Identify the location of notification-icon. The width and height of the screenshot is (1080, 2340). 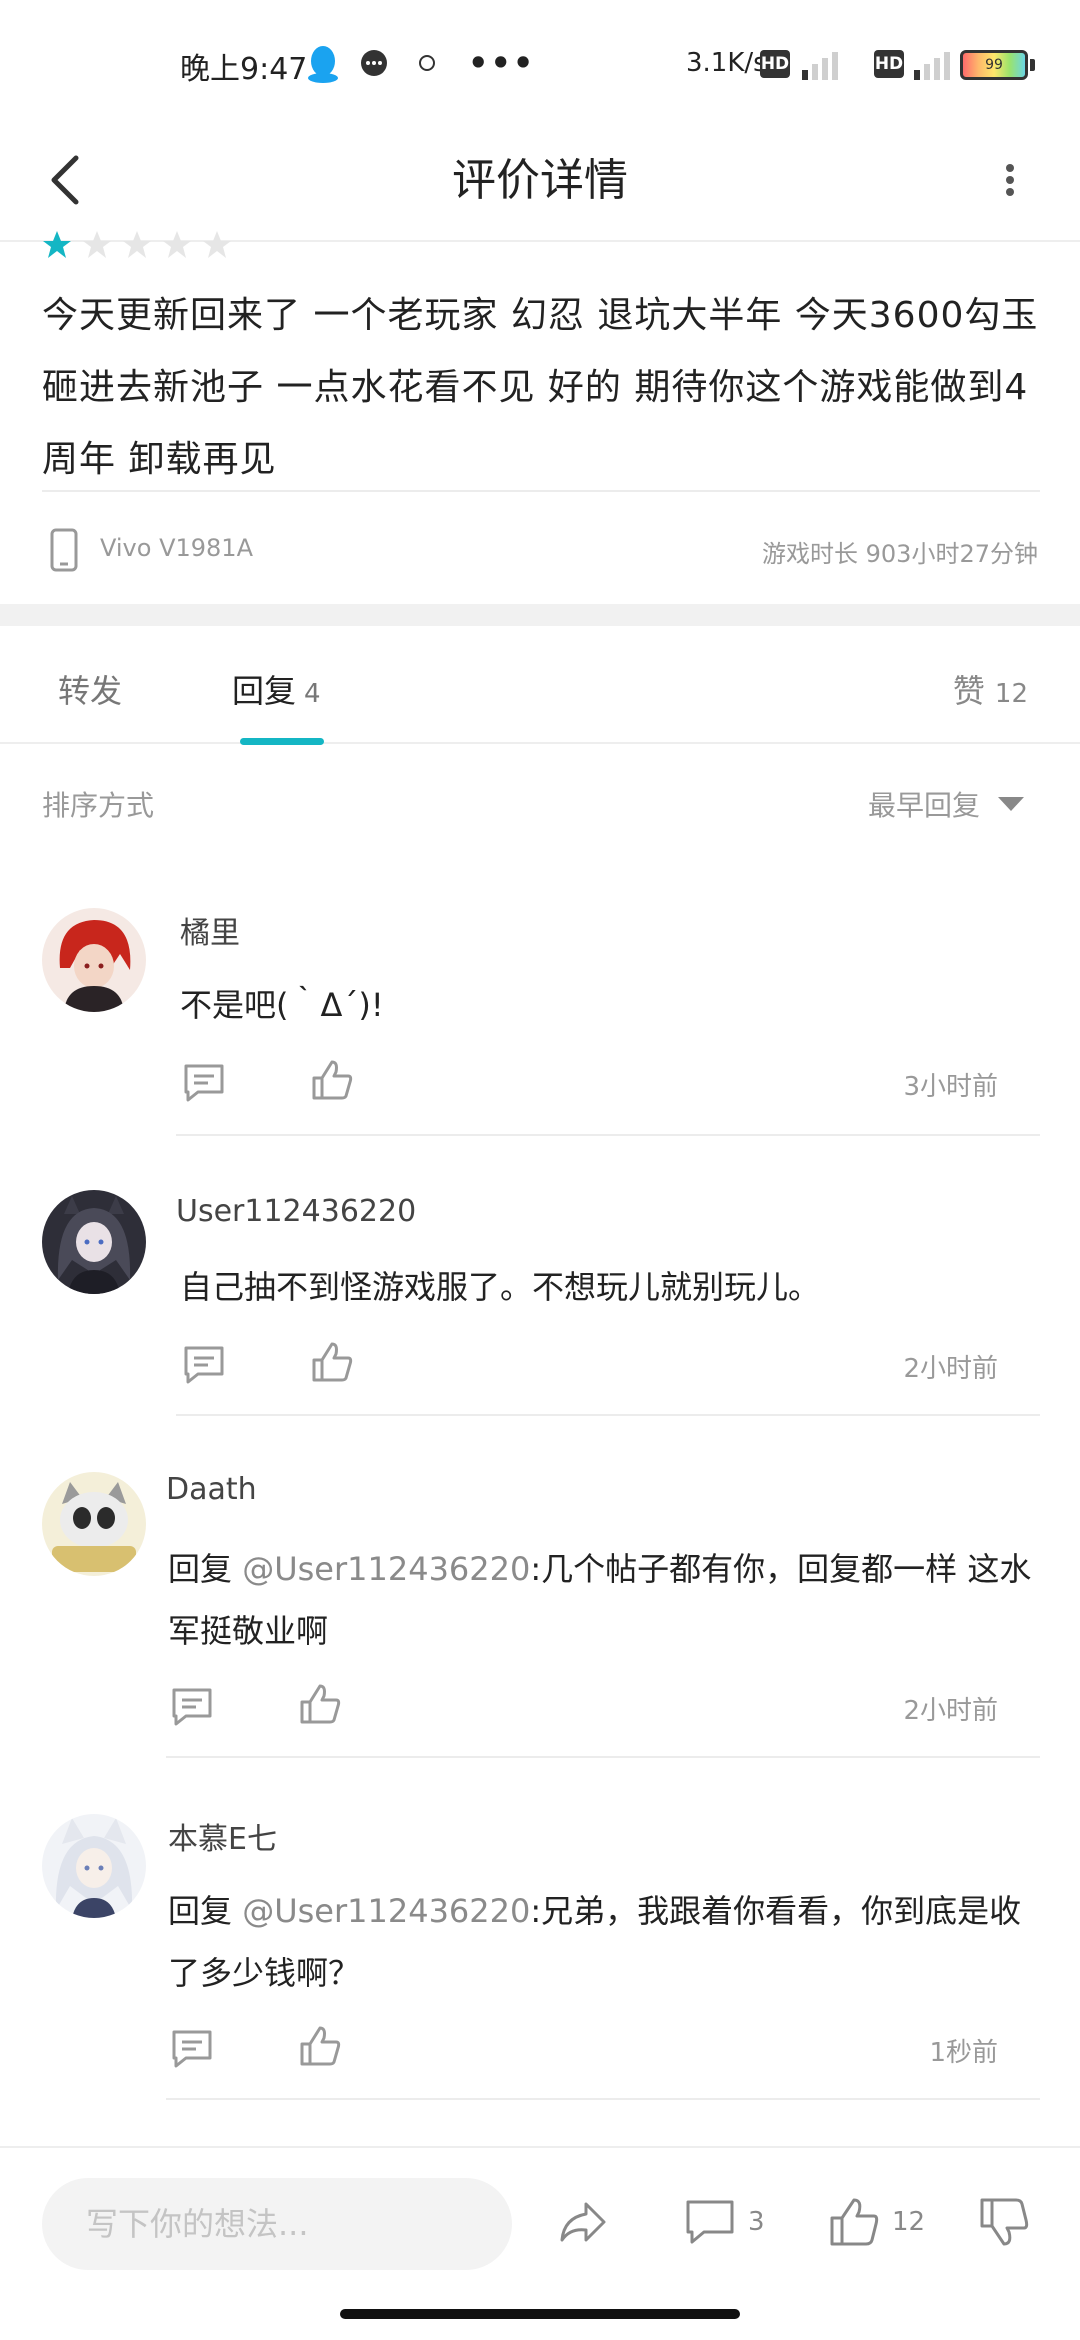
(427, 63).